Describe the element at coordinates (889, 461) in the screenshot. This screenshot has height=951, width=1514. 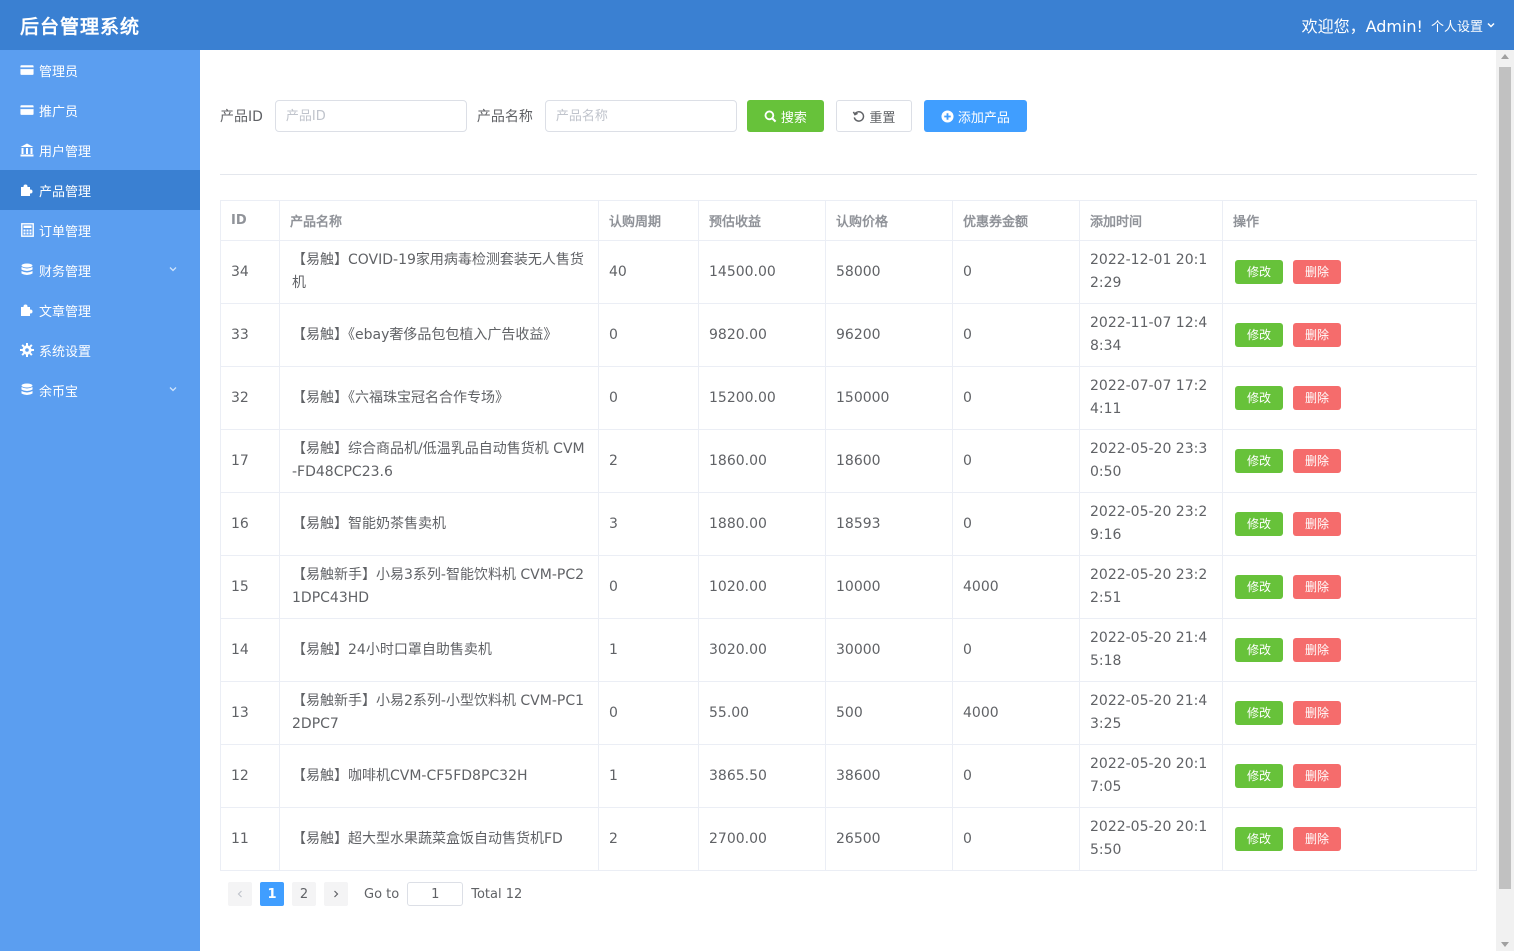
I see `cell-price: 18600` at that location.